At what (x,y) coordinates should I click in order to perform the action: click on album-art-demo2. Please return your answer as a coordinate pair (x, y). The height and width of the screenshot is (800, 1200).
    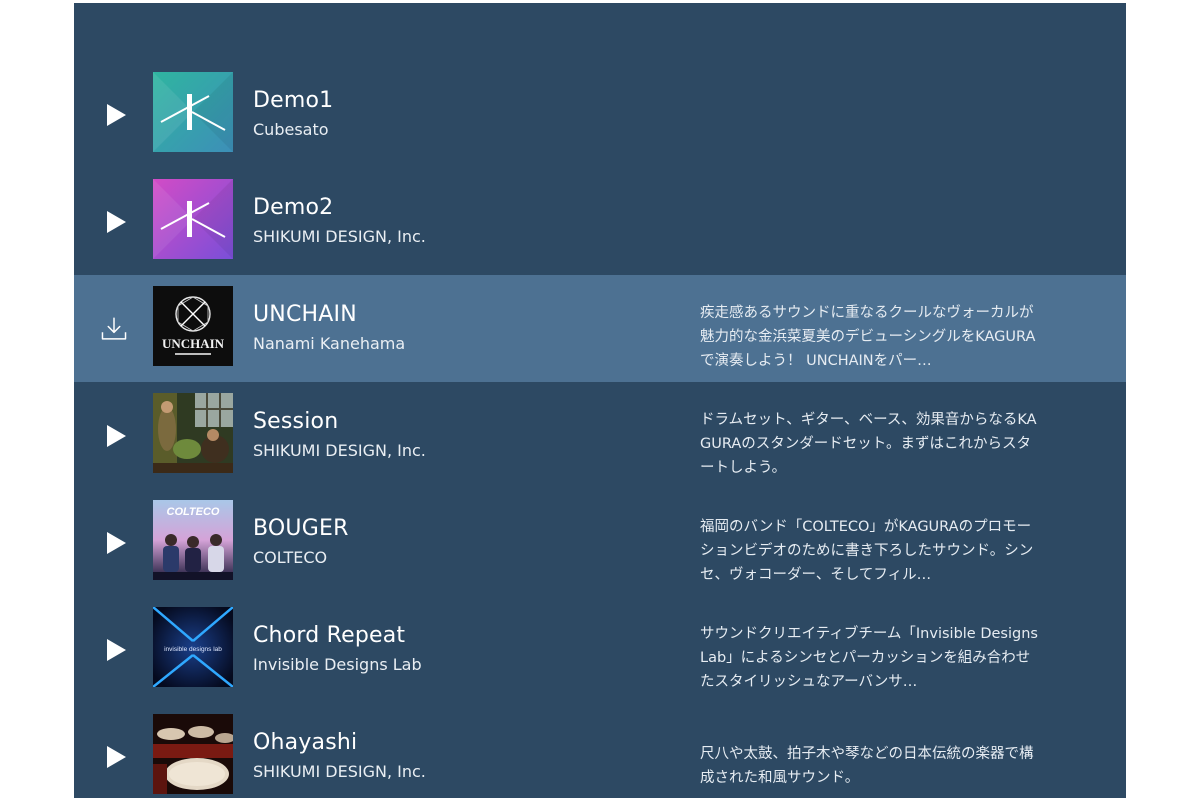
    Looking at the image, I should click on (193, 219).